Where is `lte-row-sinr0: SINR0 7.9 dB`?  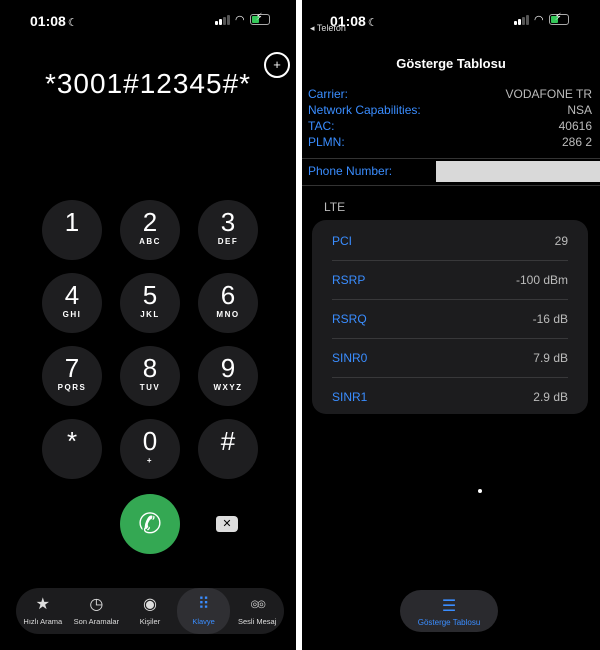 lte-row-sinr0: SINR0 7.9 dB is located at coordinates (450, 358).